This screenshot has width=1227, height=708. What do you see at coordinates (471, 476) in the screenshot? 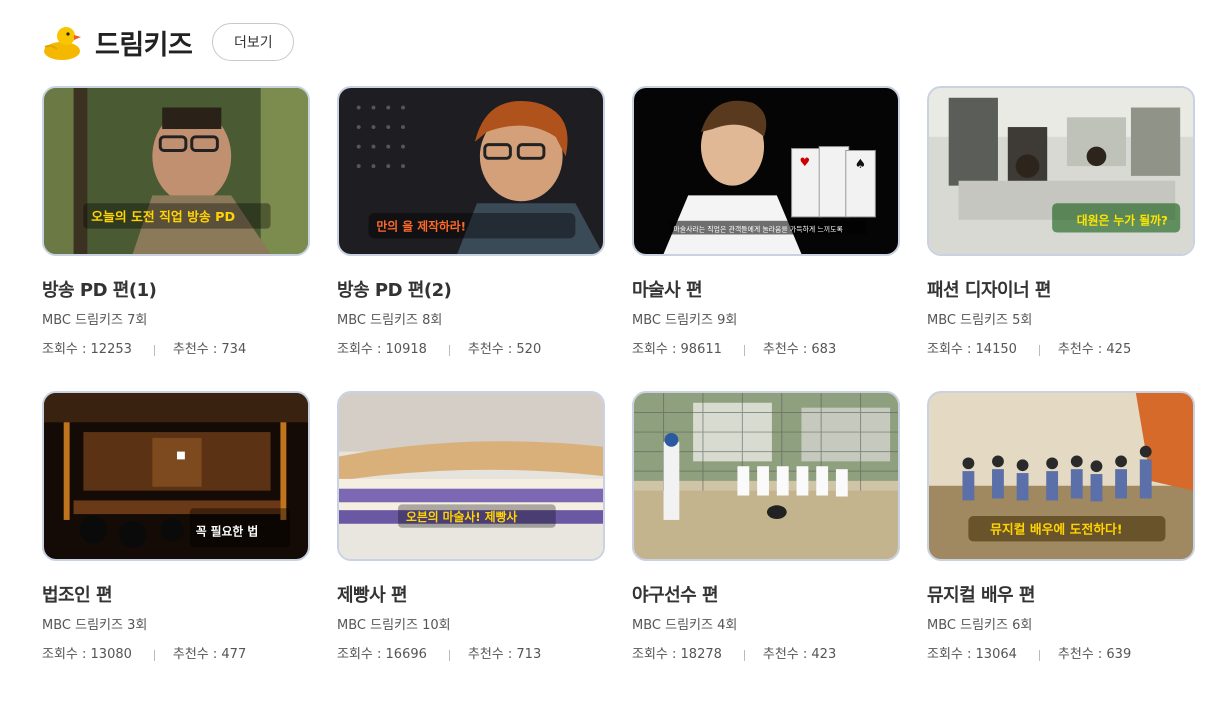
I see `video-thumbnail: 오븐의 마술사! 제빵사` at bounding box center [471, 476].